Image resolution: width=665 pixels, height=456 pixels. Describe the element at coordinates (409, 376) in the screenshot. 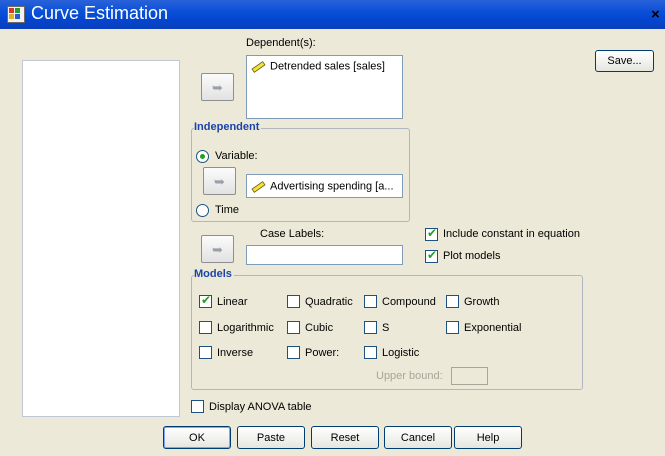

I see `upper-bound-label: Upper bound:` at that location.